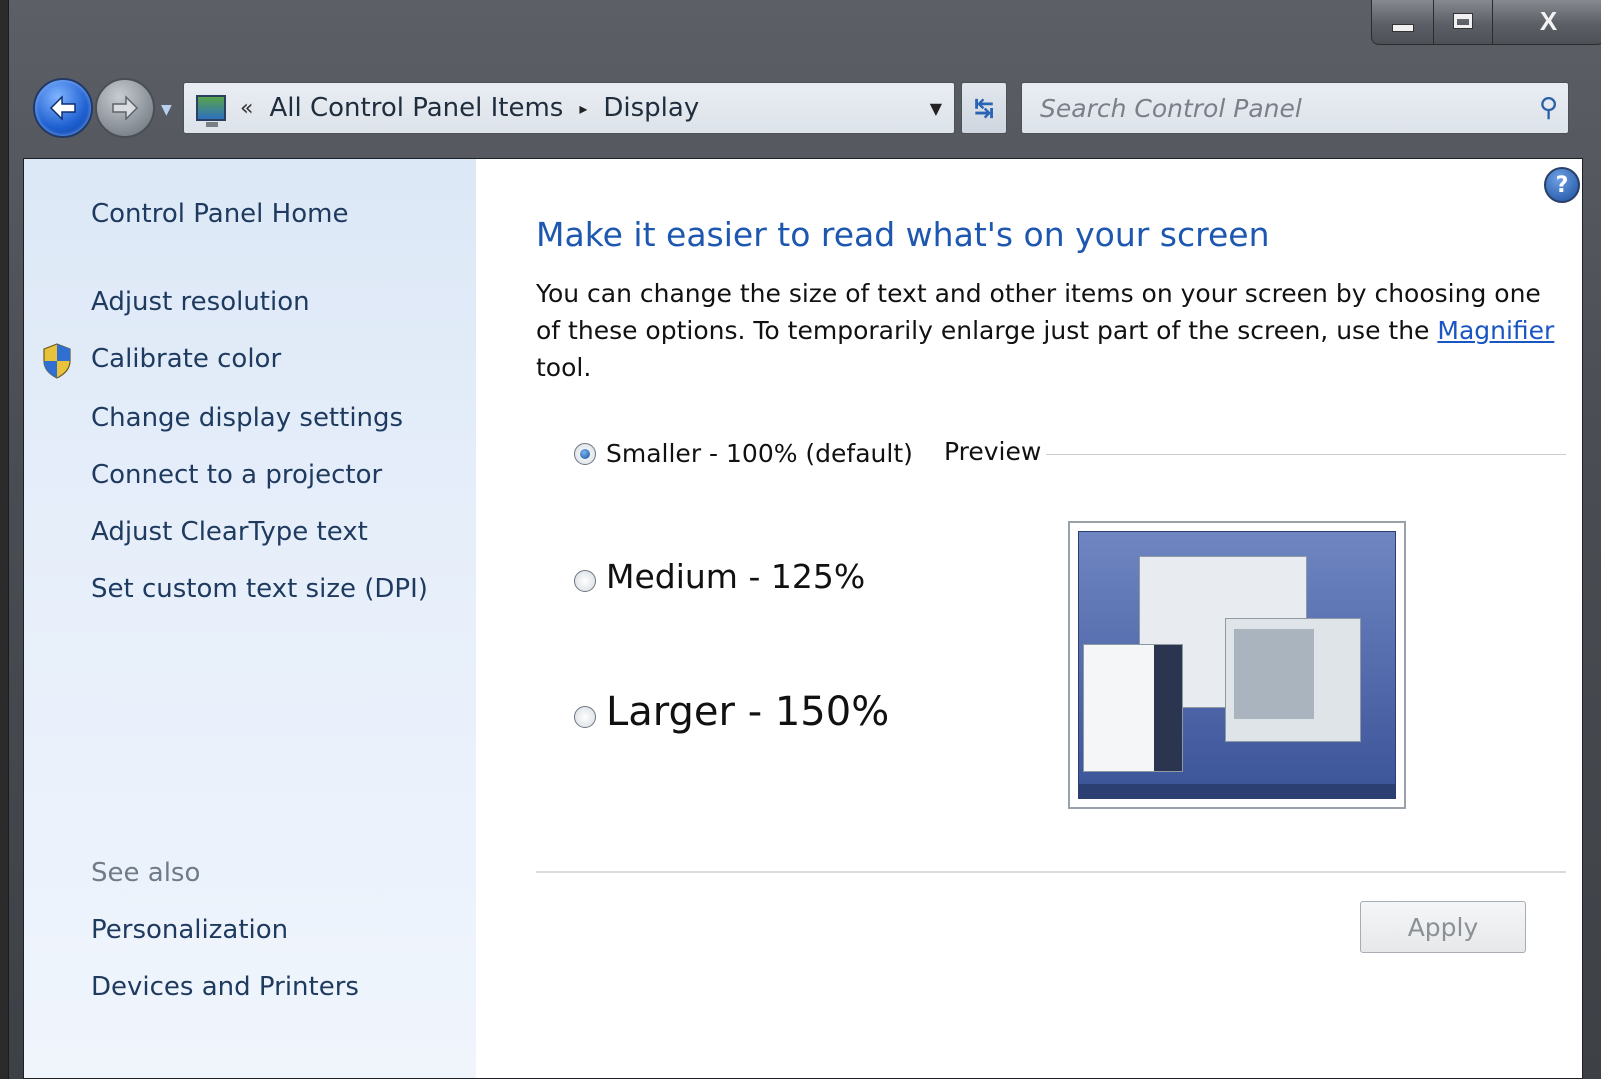 Image resolution: width=1601 pixels, height=1079 pixels. I want to click on refresh-icon: ↹, so click(984, 108).